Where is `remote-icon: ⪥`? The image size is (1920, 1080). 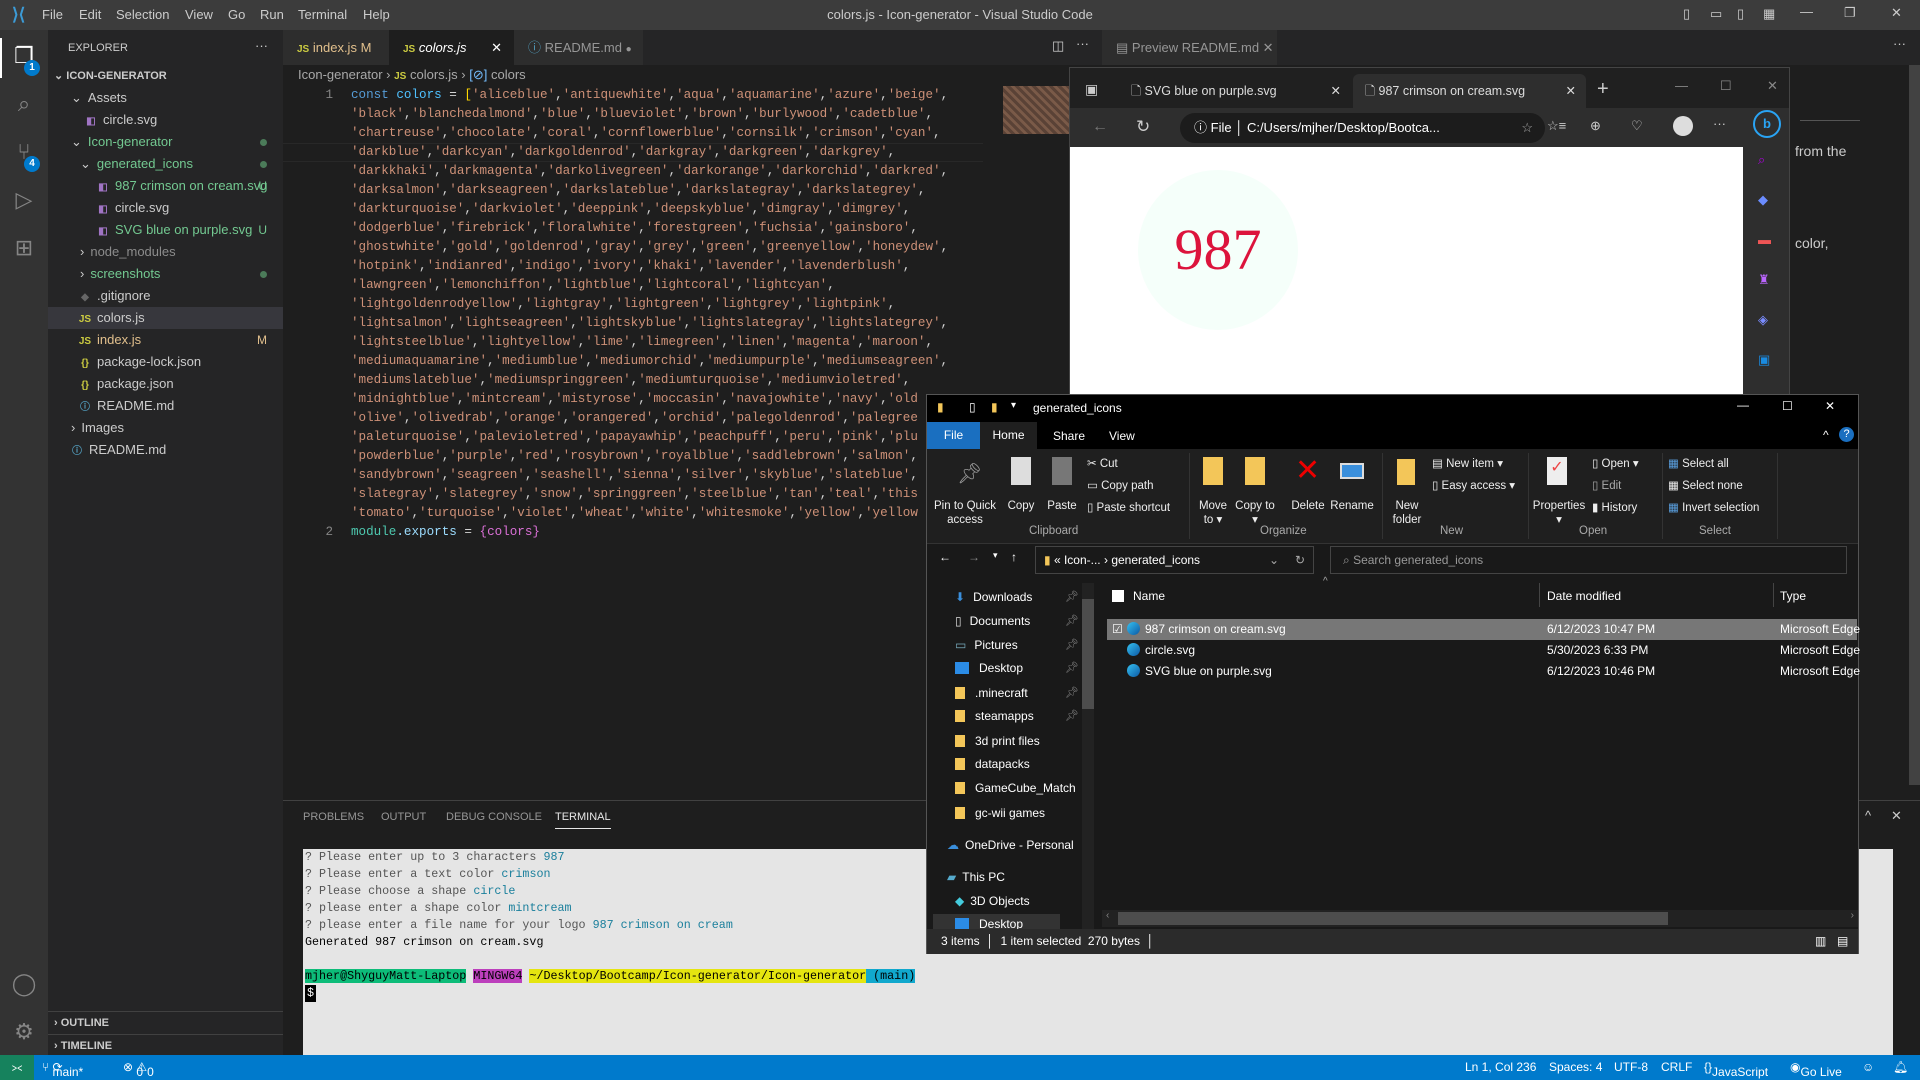 remote-icon: ⪥ is located at coordinates (17, 1067).